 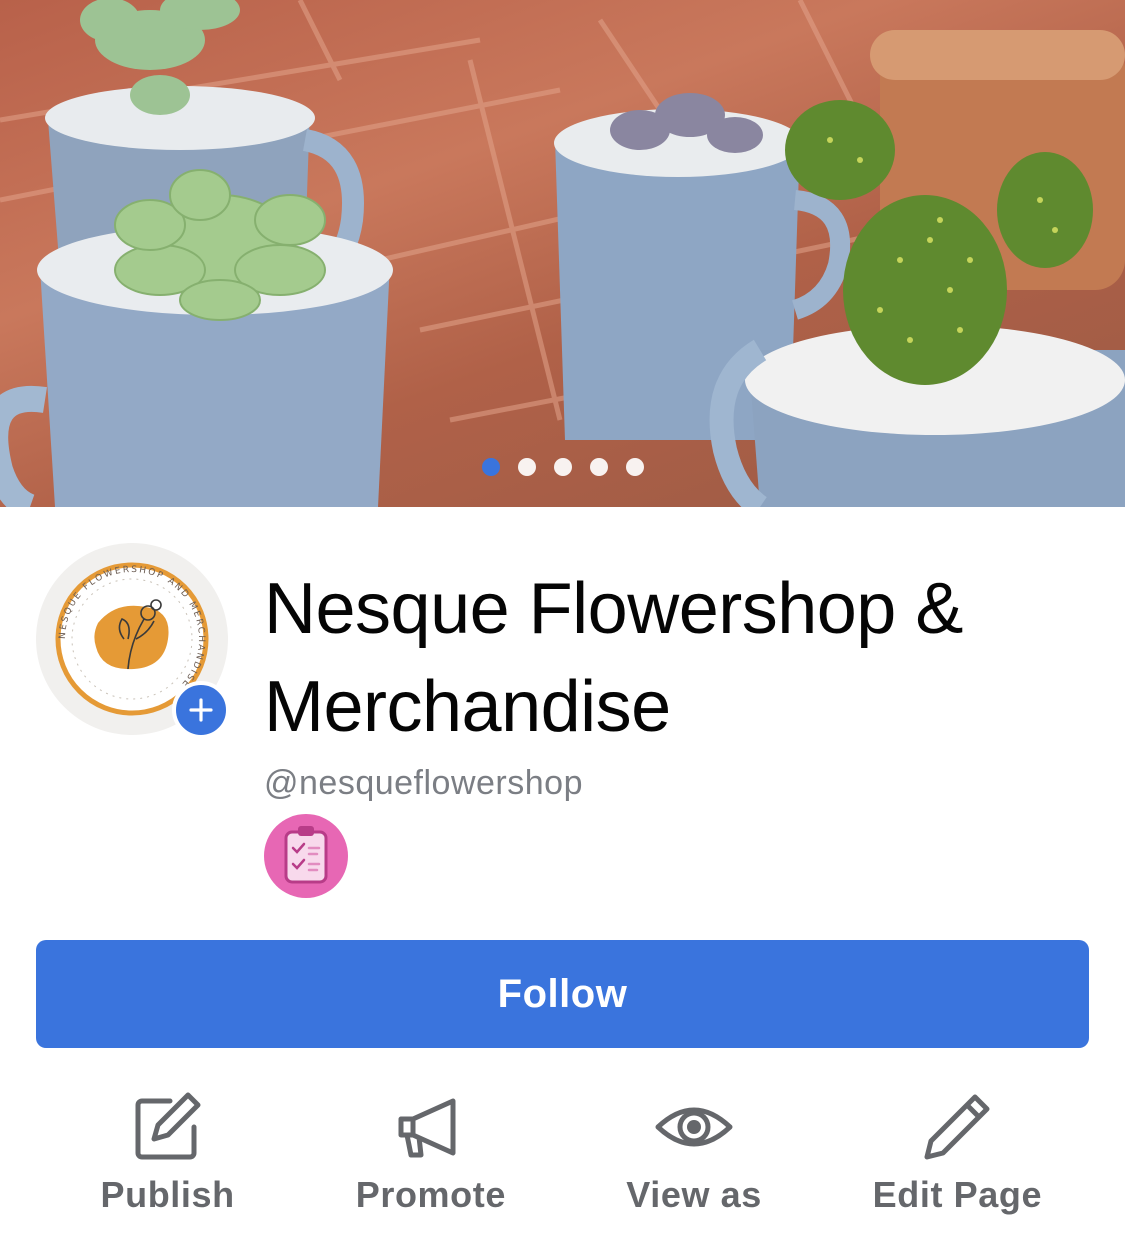 What do you see at coordinates (427, 1128) in the screenshot?
I see `megaphone-icon` at bounding box center [427, 1128].